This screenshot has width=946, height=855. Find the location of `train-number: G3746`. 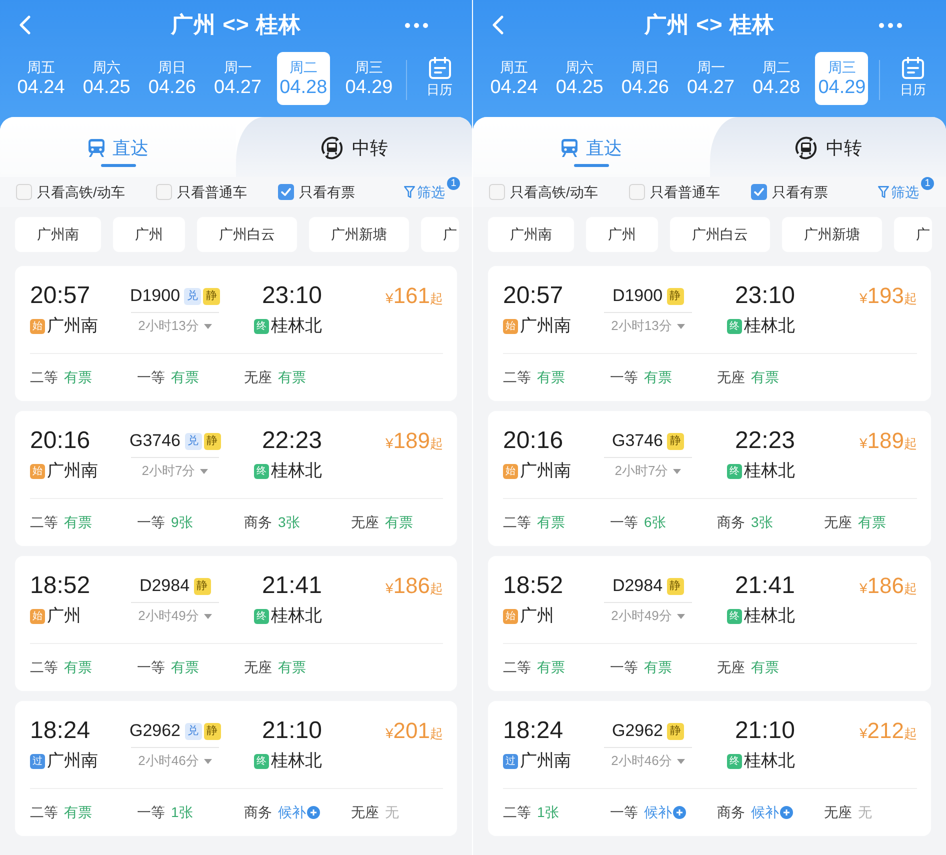

train-number: G3746 is located at coordinates (155, 441).